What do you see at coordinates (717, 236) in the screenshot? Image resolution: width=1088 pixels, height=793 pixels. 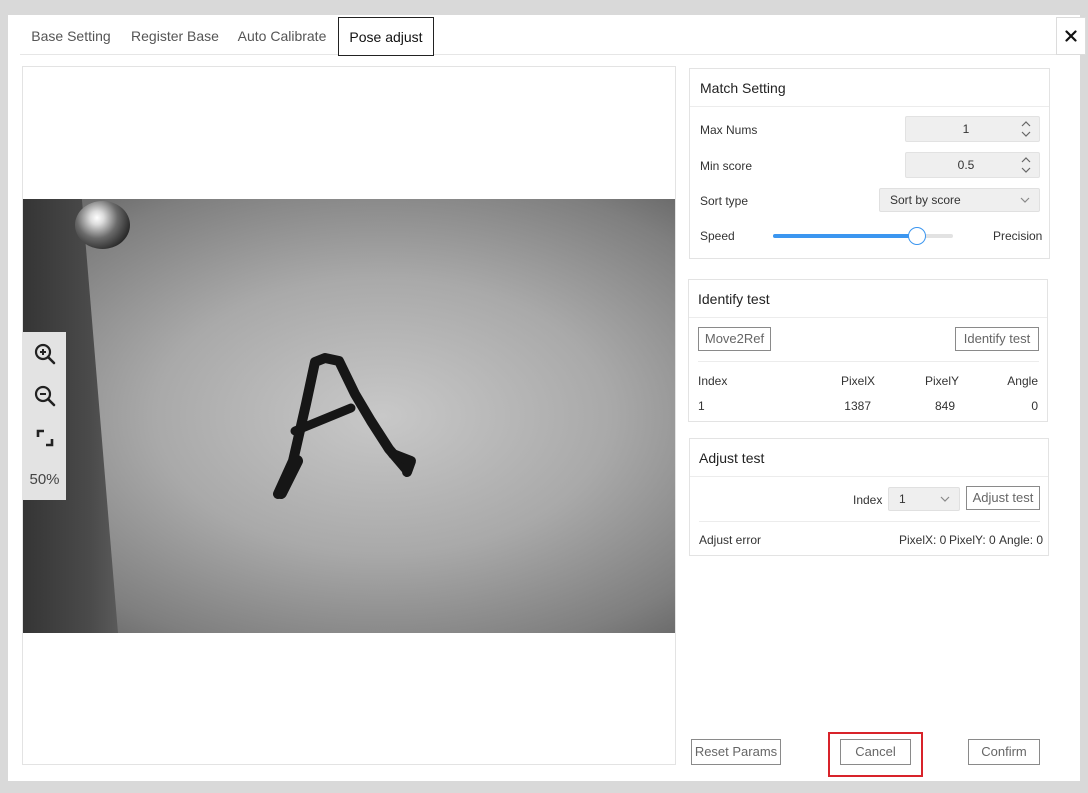 I see `speed-label: Speed` at bounding box center [717, 236].